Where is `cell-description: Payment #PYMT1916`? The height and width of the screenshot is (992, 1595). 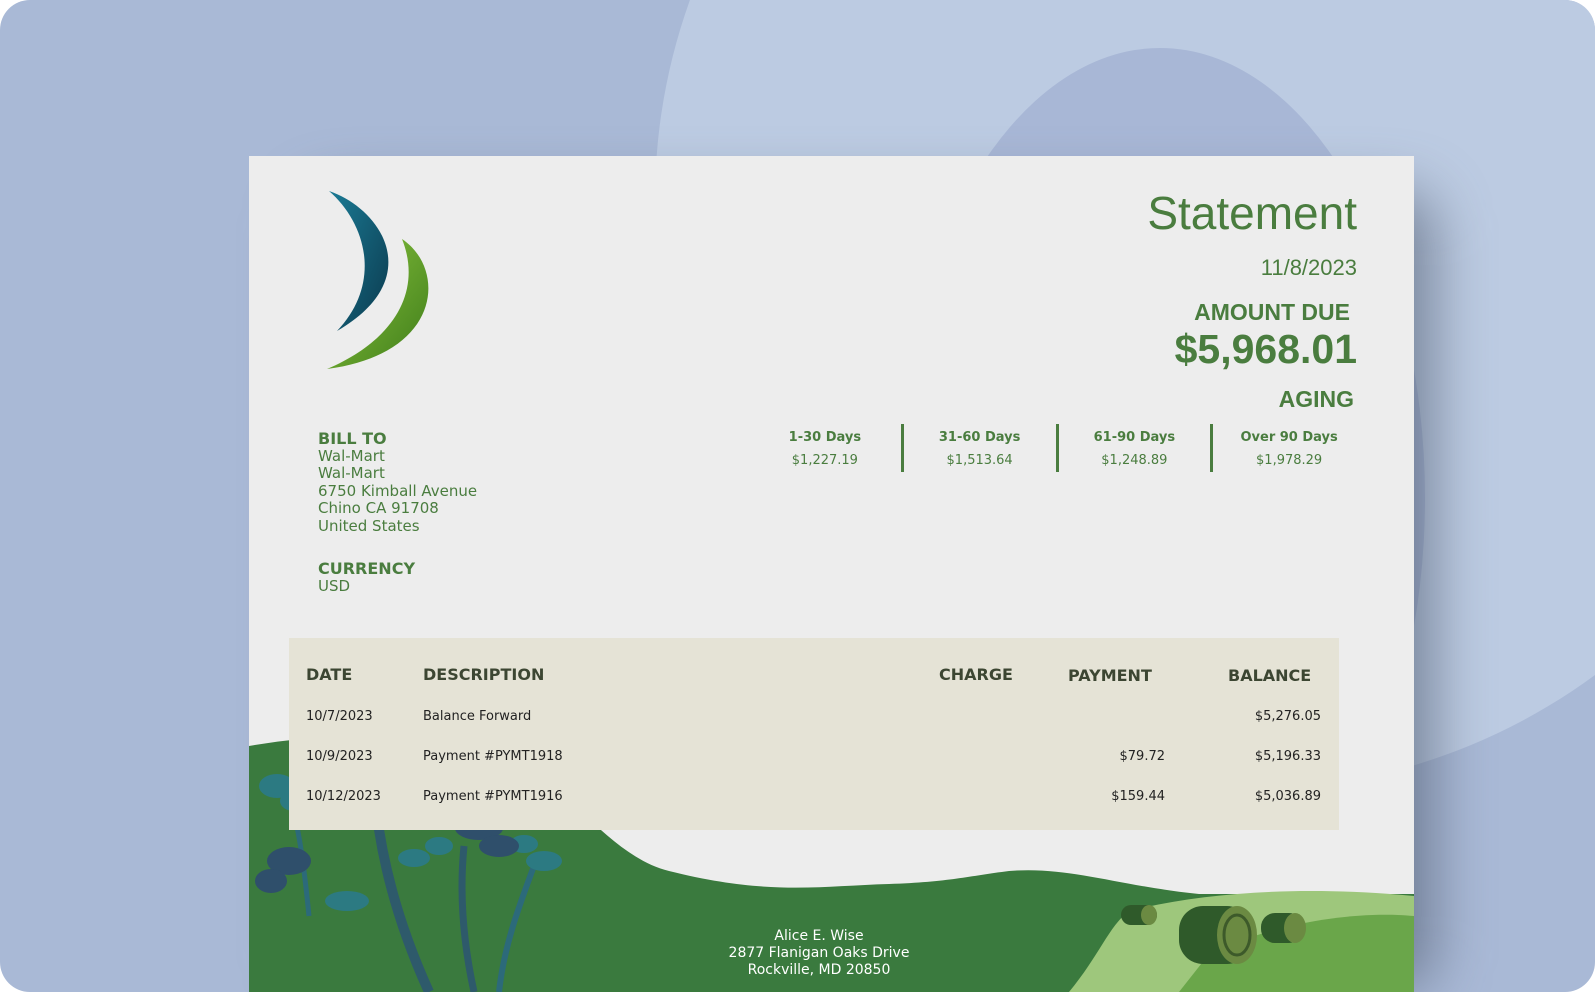
cell-description: Payment #PYMT1916 is located at coordinates (493, 796).